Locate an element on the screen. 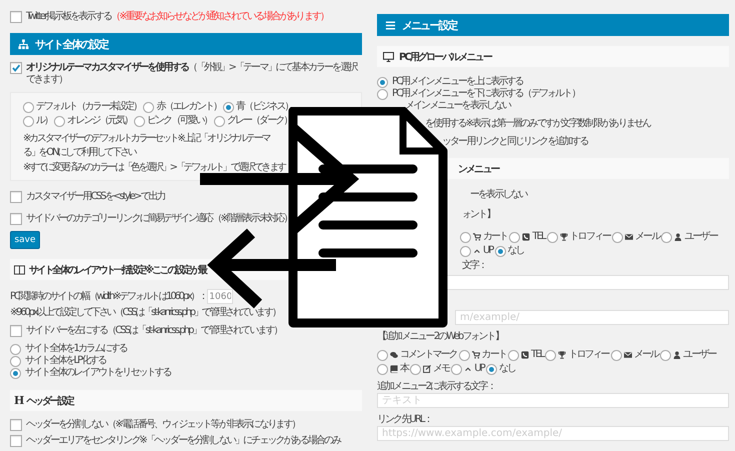 The image size is (735, 451). radio-label: グレー（ダーク） is located at coordinates (259, 121).